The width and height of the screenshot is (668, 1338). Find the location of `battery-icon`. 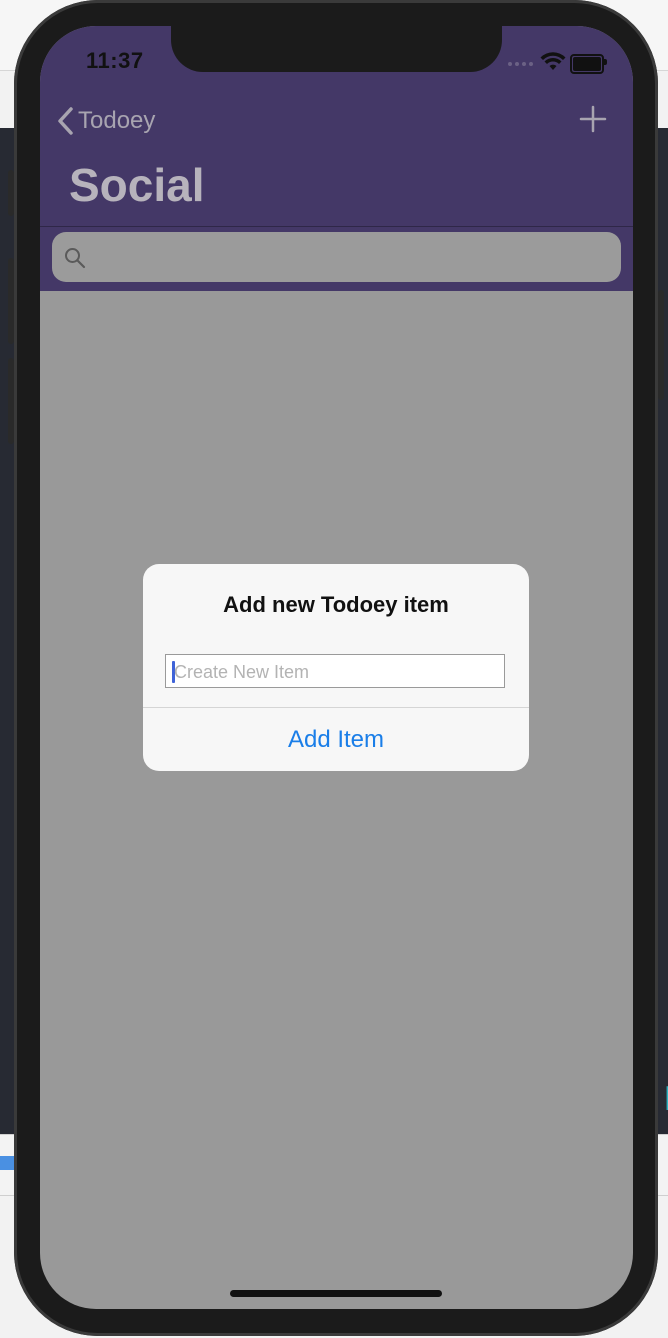

battery-icon is located at coordinates (587, 64).